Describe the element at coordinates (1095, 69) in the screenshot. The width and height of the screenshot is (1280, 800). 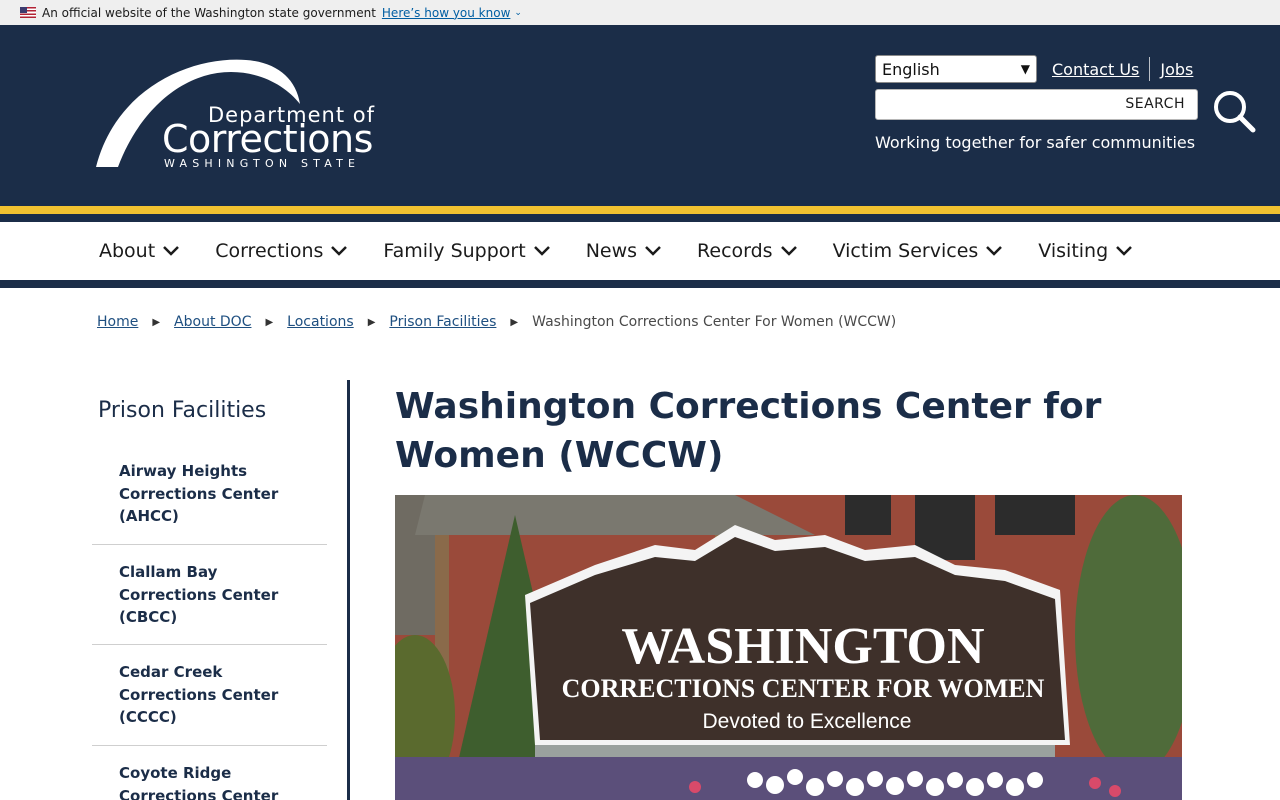
I see `contact-us-link: Contact Us` at that location.